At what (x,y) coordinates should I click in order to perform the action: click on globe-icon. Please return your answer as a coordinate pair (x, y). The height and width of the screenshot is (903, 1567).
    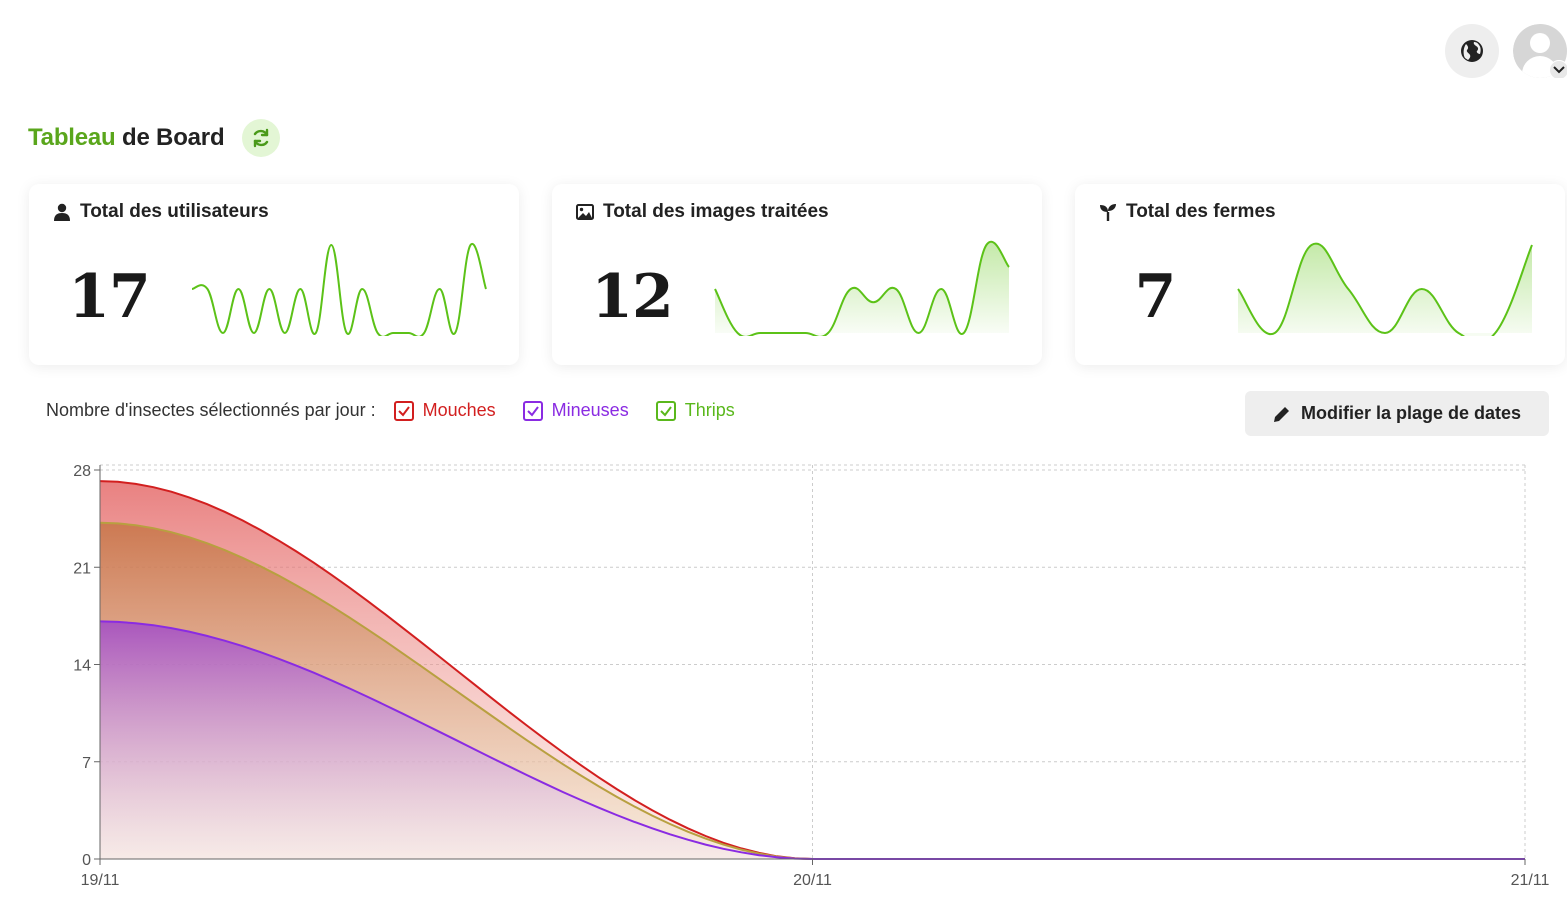
    Looking at the image, I should click on (1472, 51).